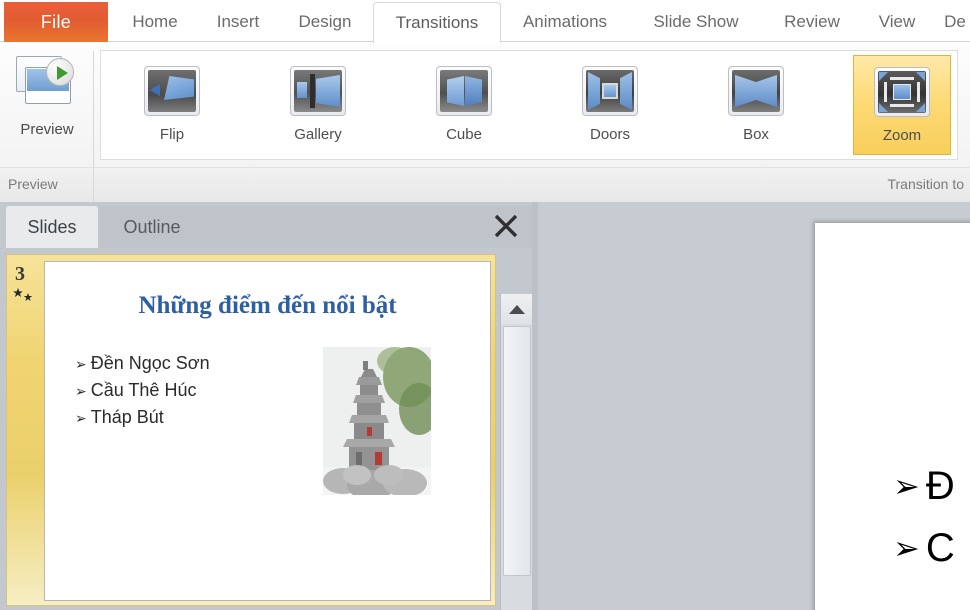  Describe the element at coordinates (892, 416) in the screenshot. I see `main-slide-canvas: ➢ Đ ➢ C` at that location.